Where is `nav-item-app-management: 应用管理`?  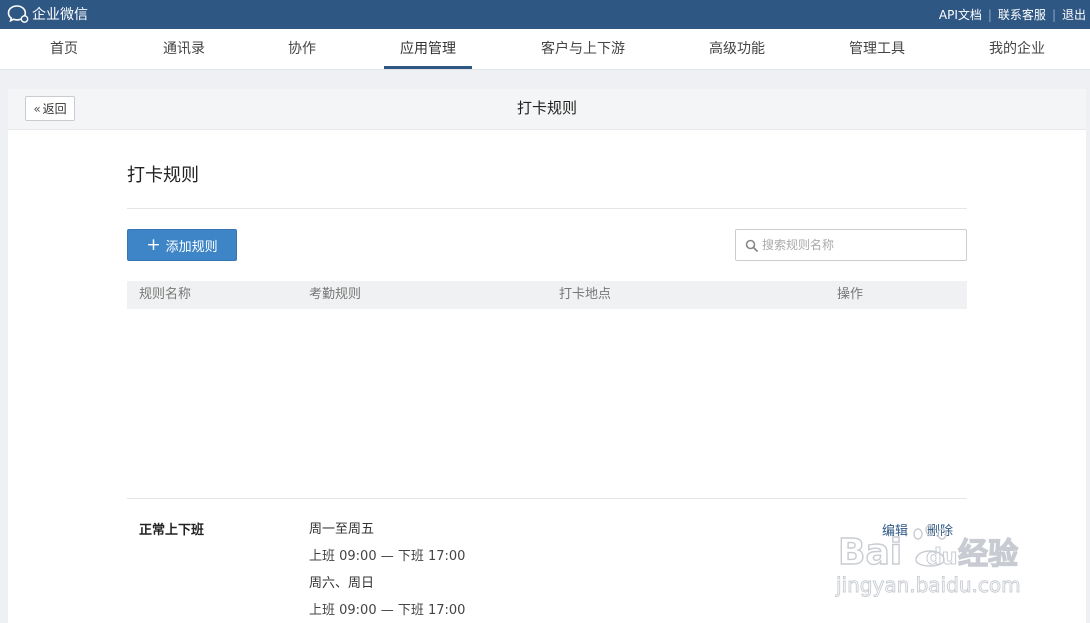
nav-item-app-management: 应用管理 is located at coordinates (428, 49).